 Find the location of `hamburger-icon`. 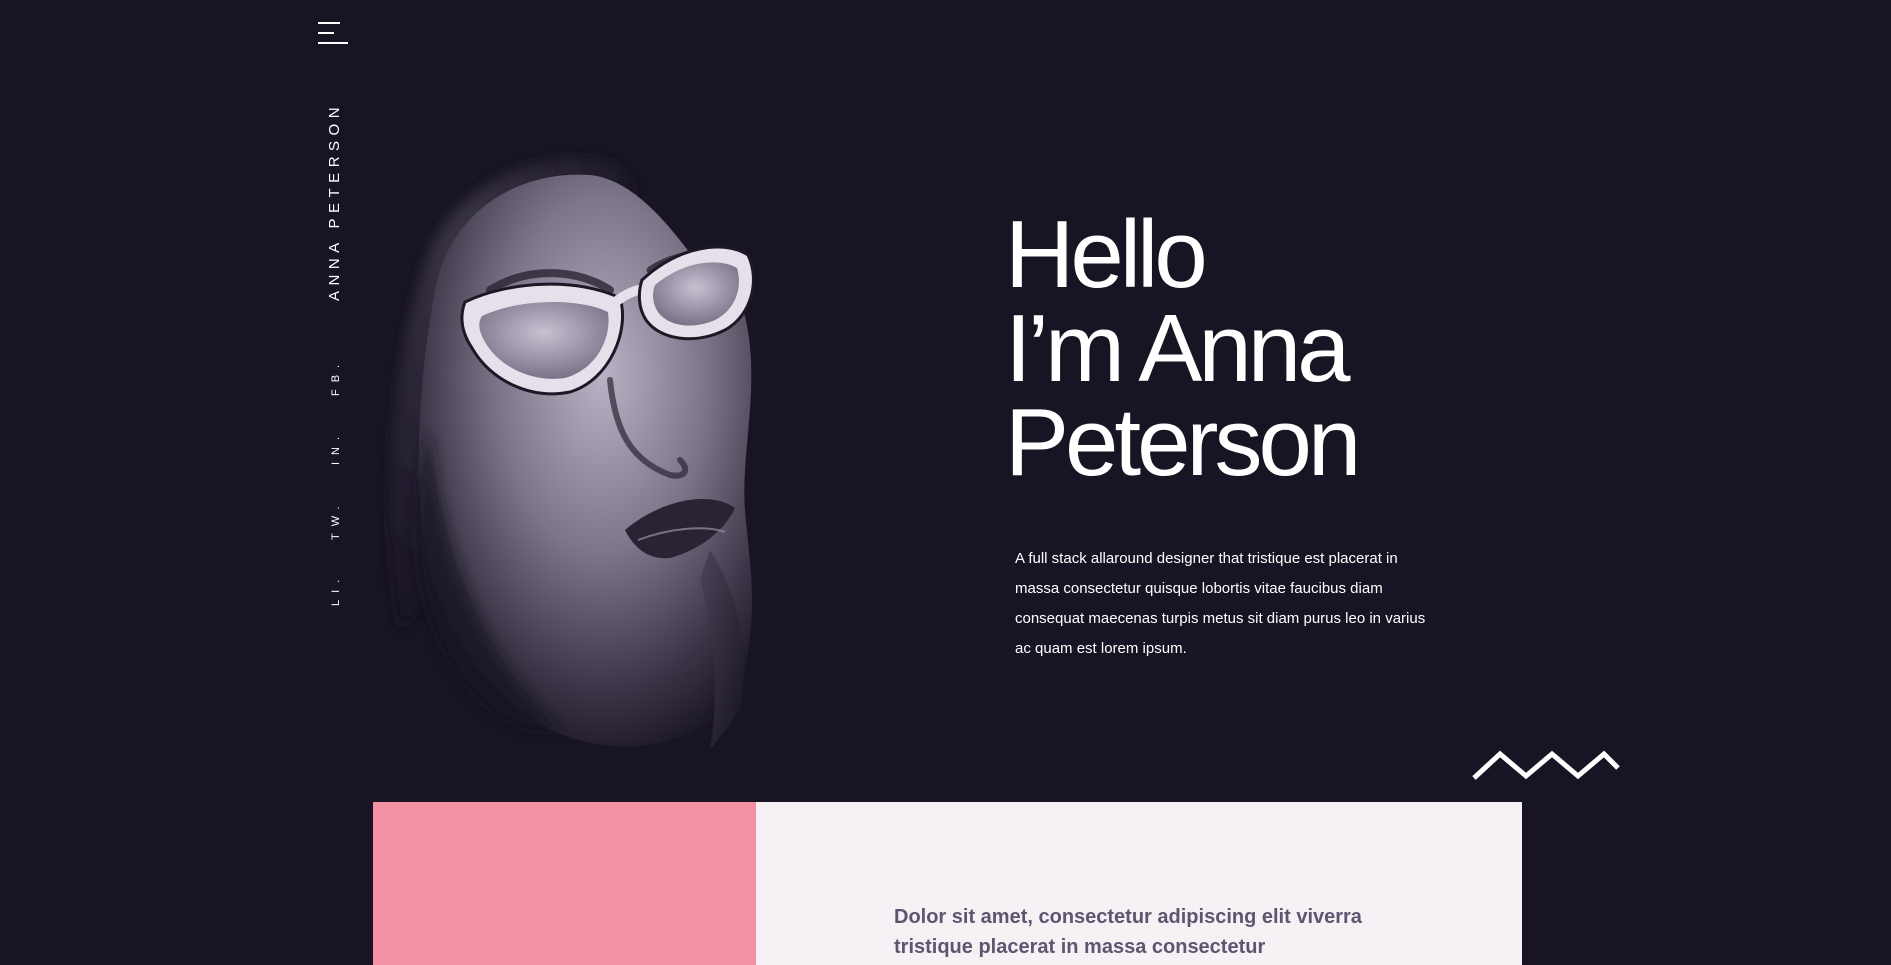

hamburger-icon is located at coordinates (333, 34).